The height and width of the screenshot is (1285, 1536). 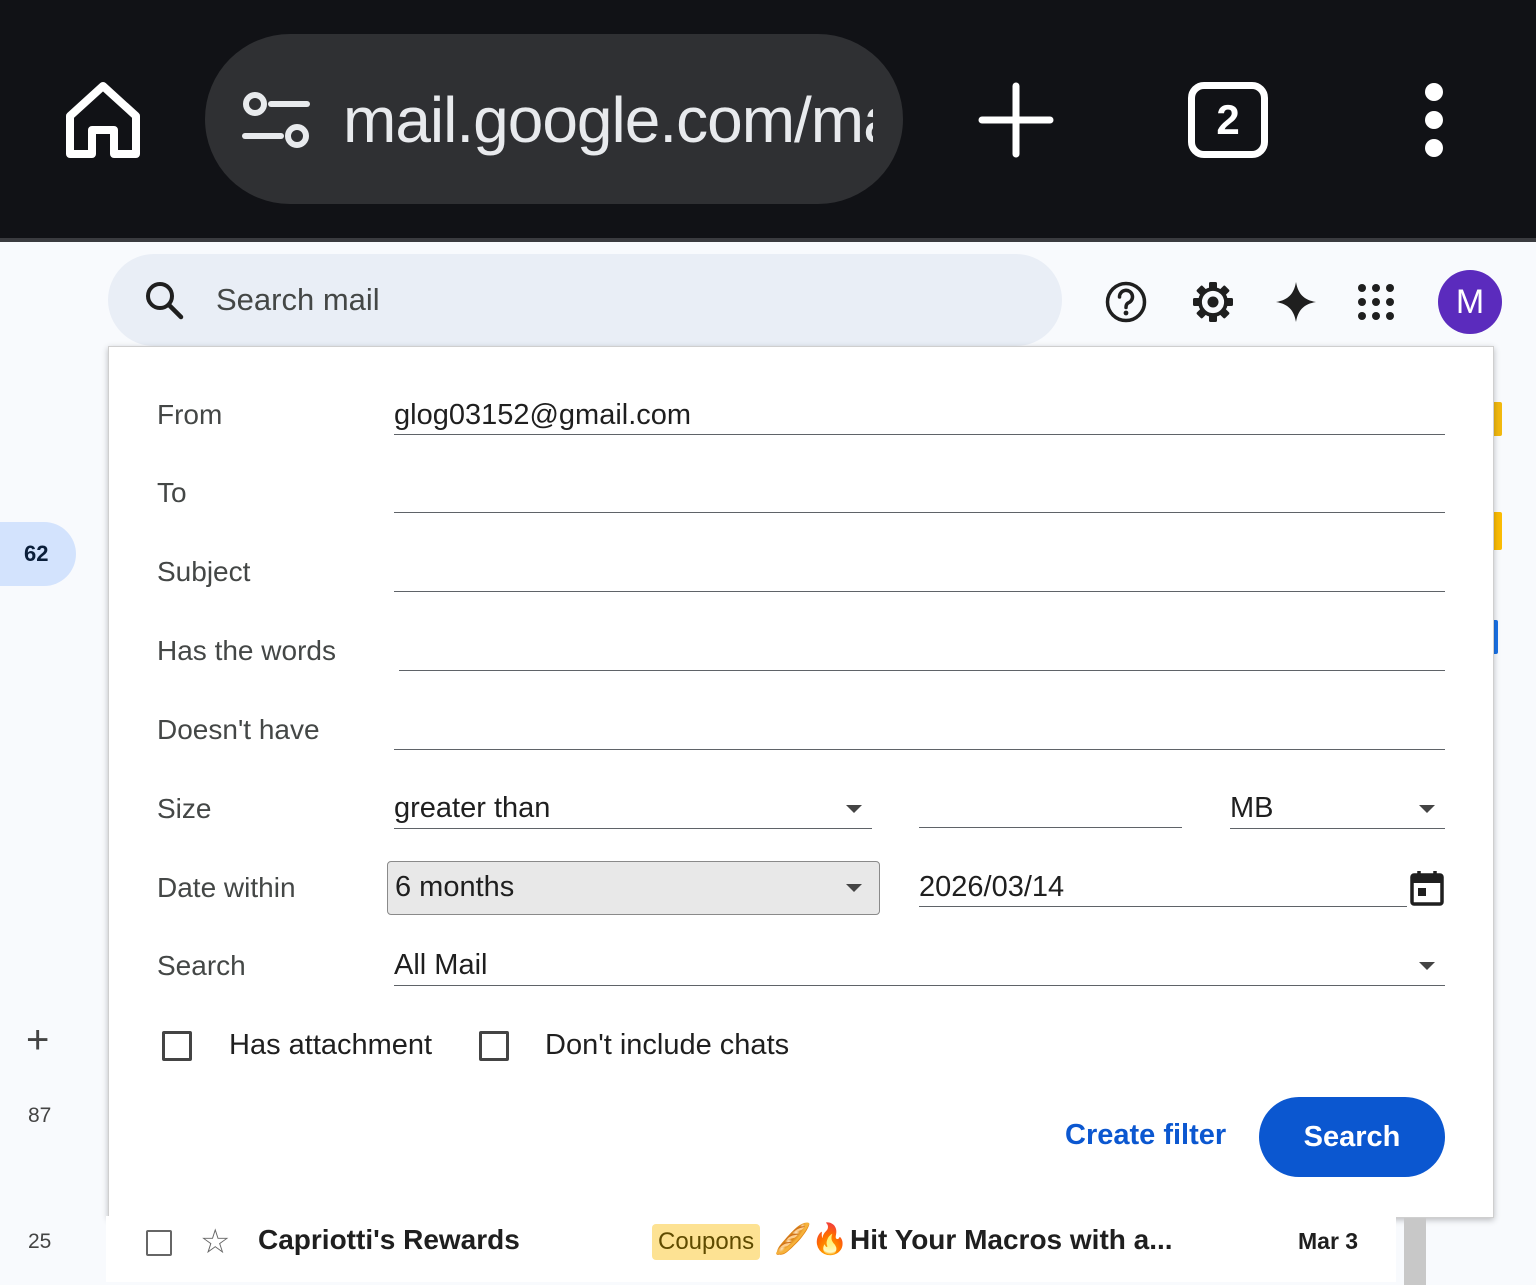 What do you see at coordinates (922, 651) in the screenshot?
I see `has-words-input` at bounding box center [922, 651].